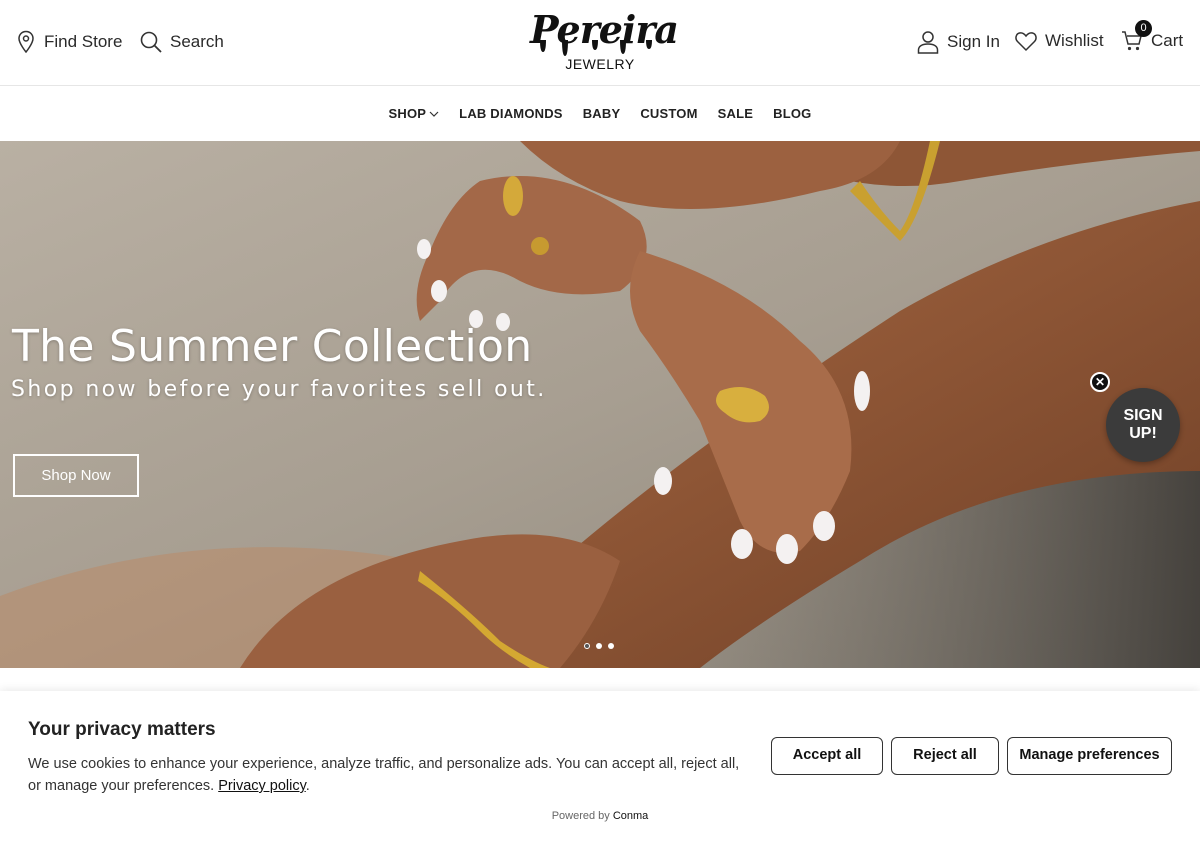 The height and width of the screenshot is (850, 1200). Describe the element at coordinates (827, 756) in the screenshot. I see `accept-all-button: Accept all` at that location.